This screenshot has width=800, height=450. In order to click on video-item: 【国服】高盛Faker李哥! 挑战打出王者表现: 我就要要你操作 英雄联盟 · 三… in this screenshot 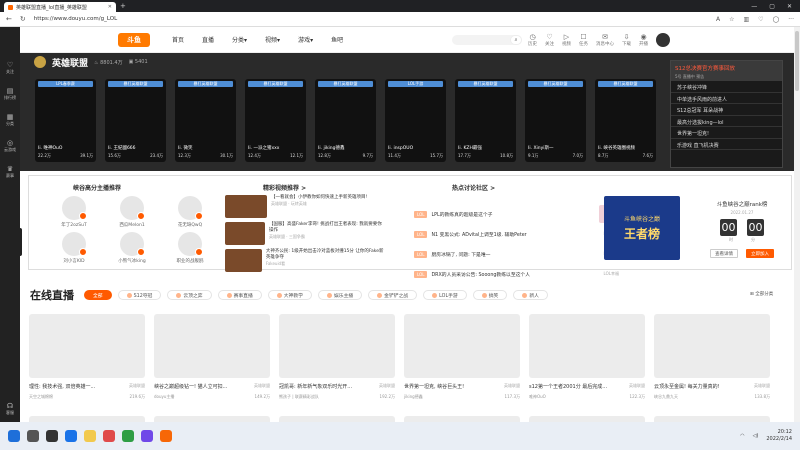, I will do `click(305, 234)`.